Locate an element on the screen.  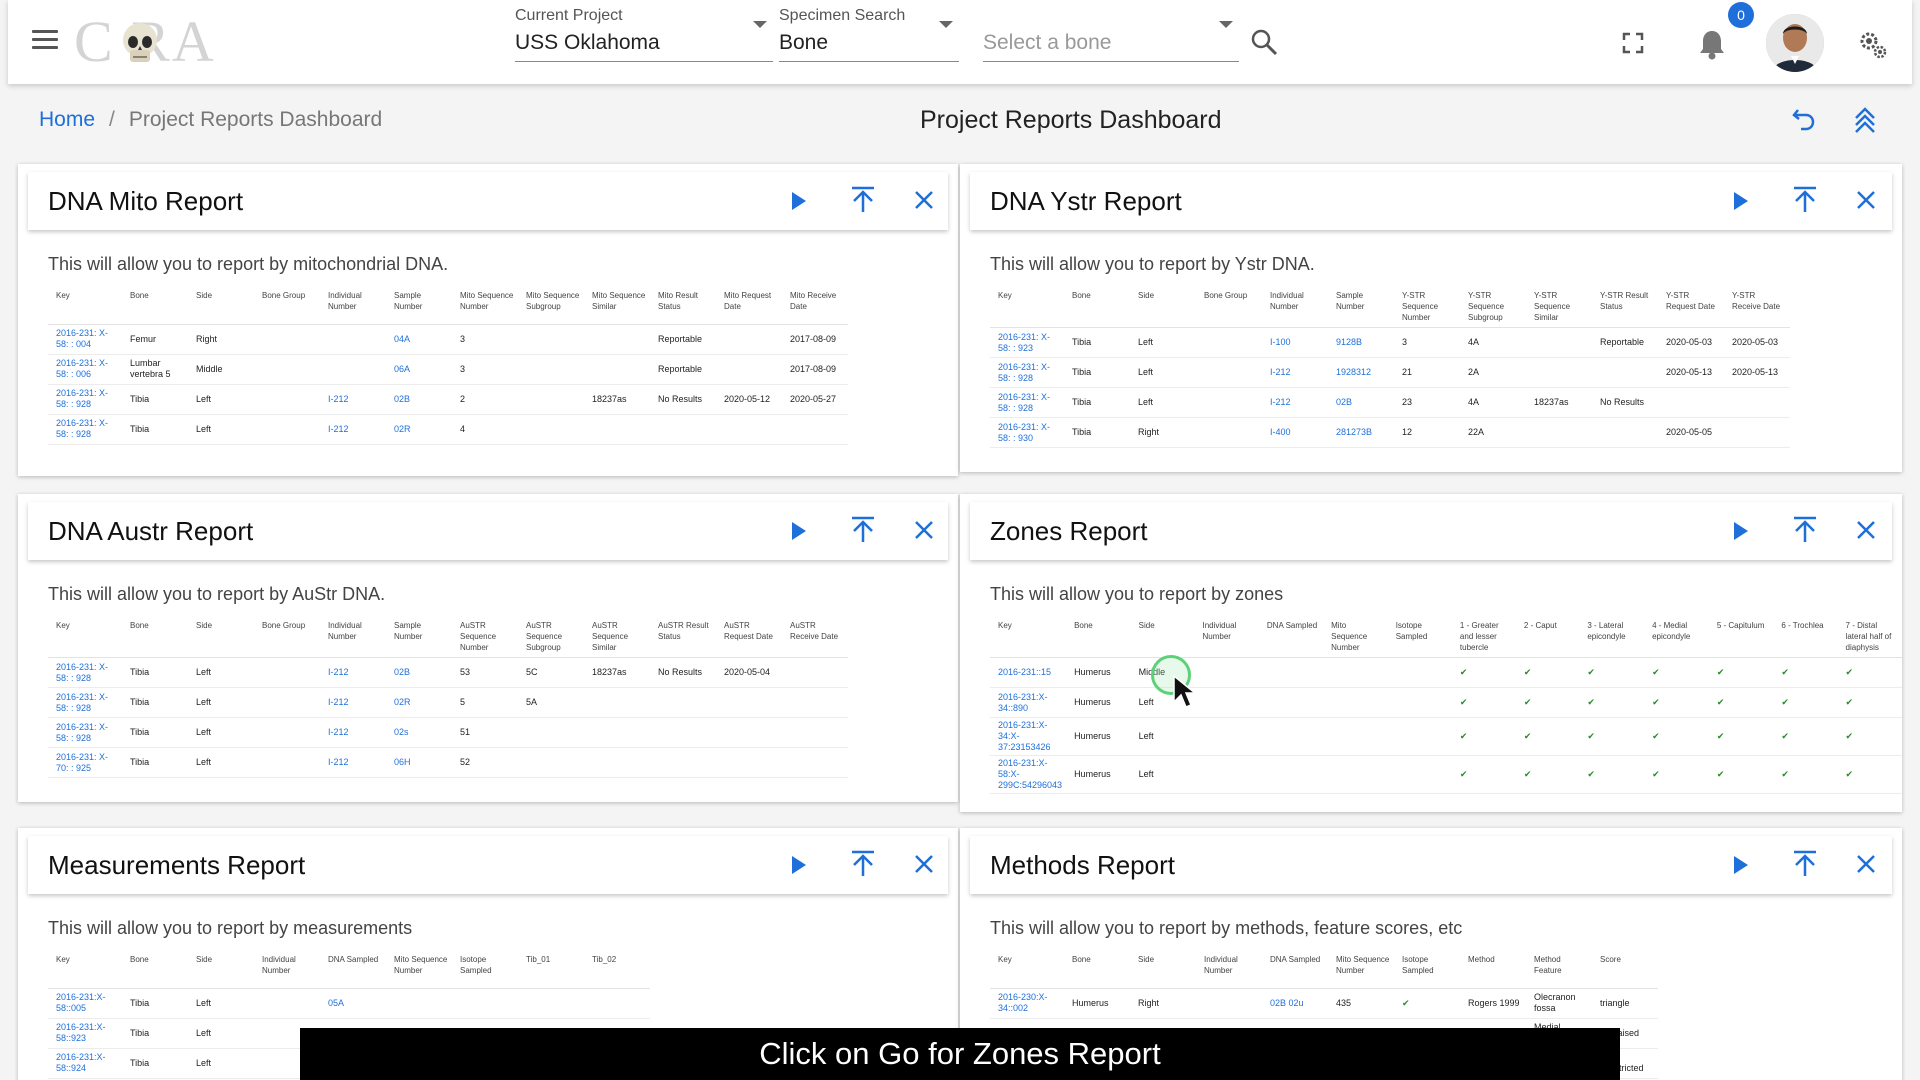
table-cell-link: 2016-231: X-70: : 925 is located at coordinates (85, 762).